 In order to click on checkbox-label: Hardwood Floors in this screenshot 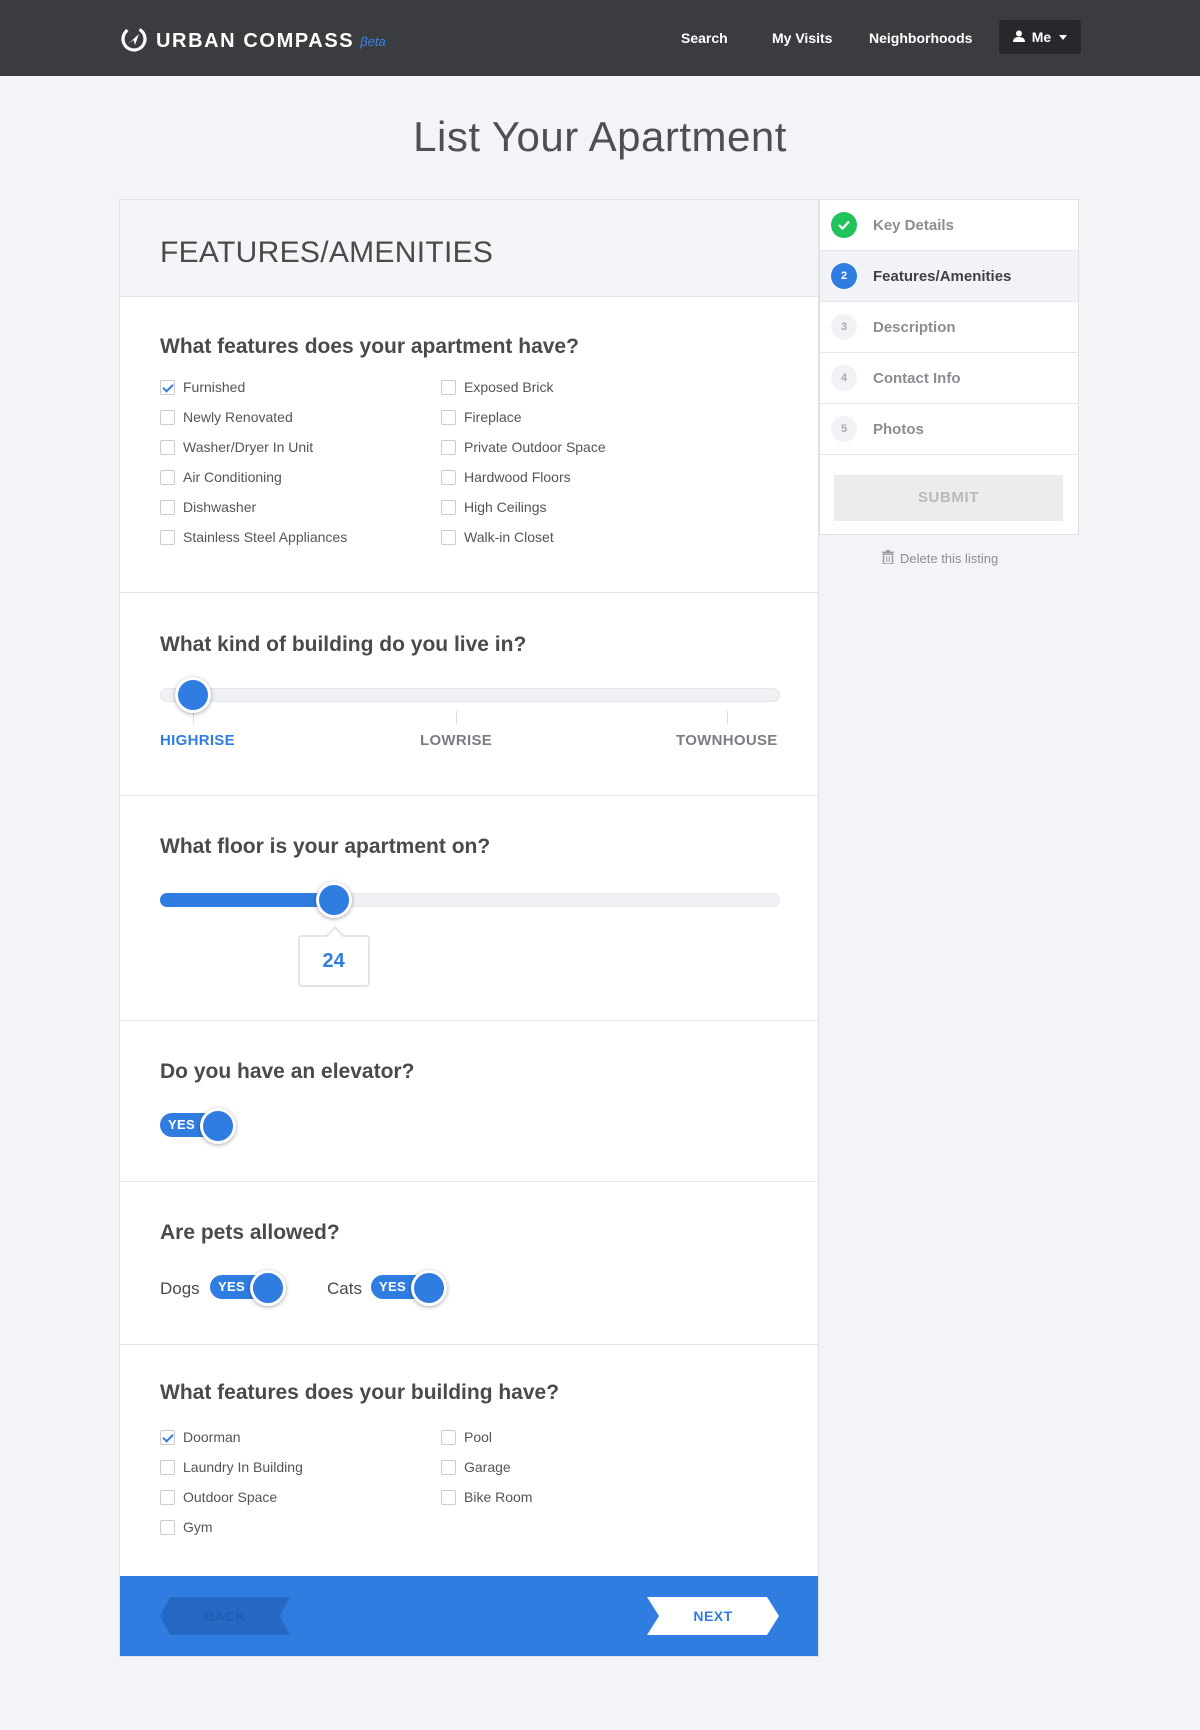, I will do `click(517, 477)`.